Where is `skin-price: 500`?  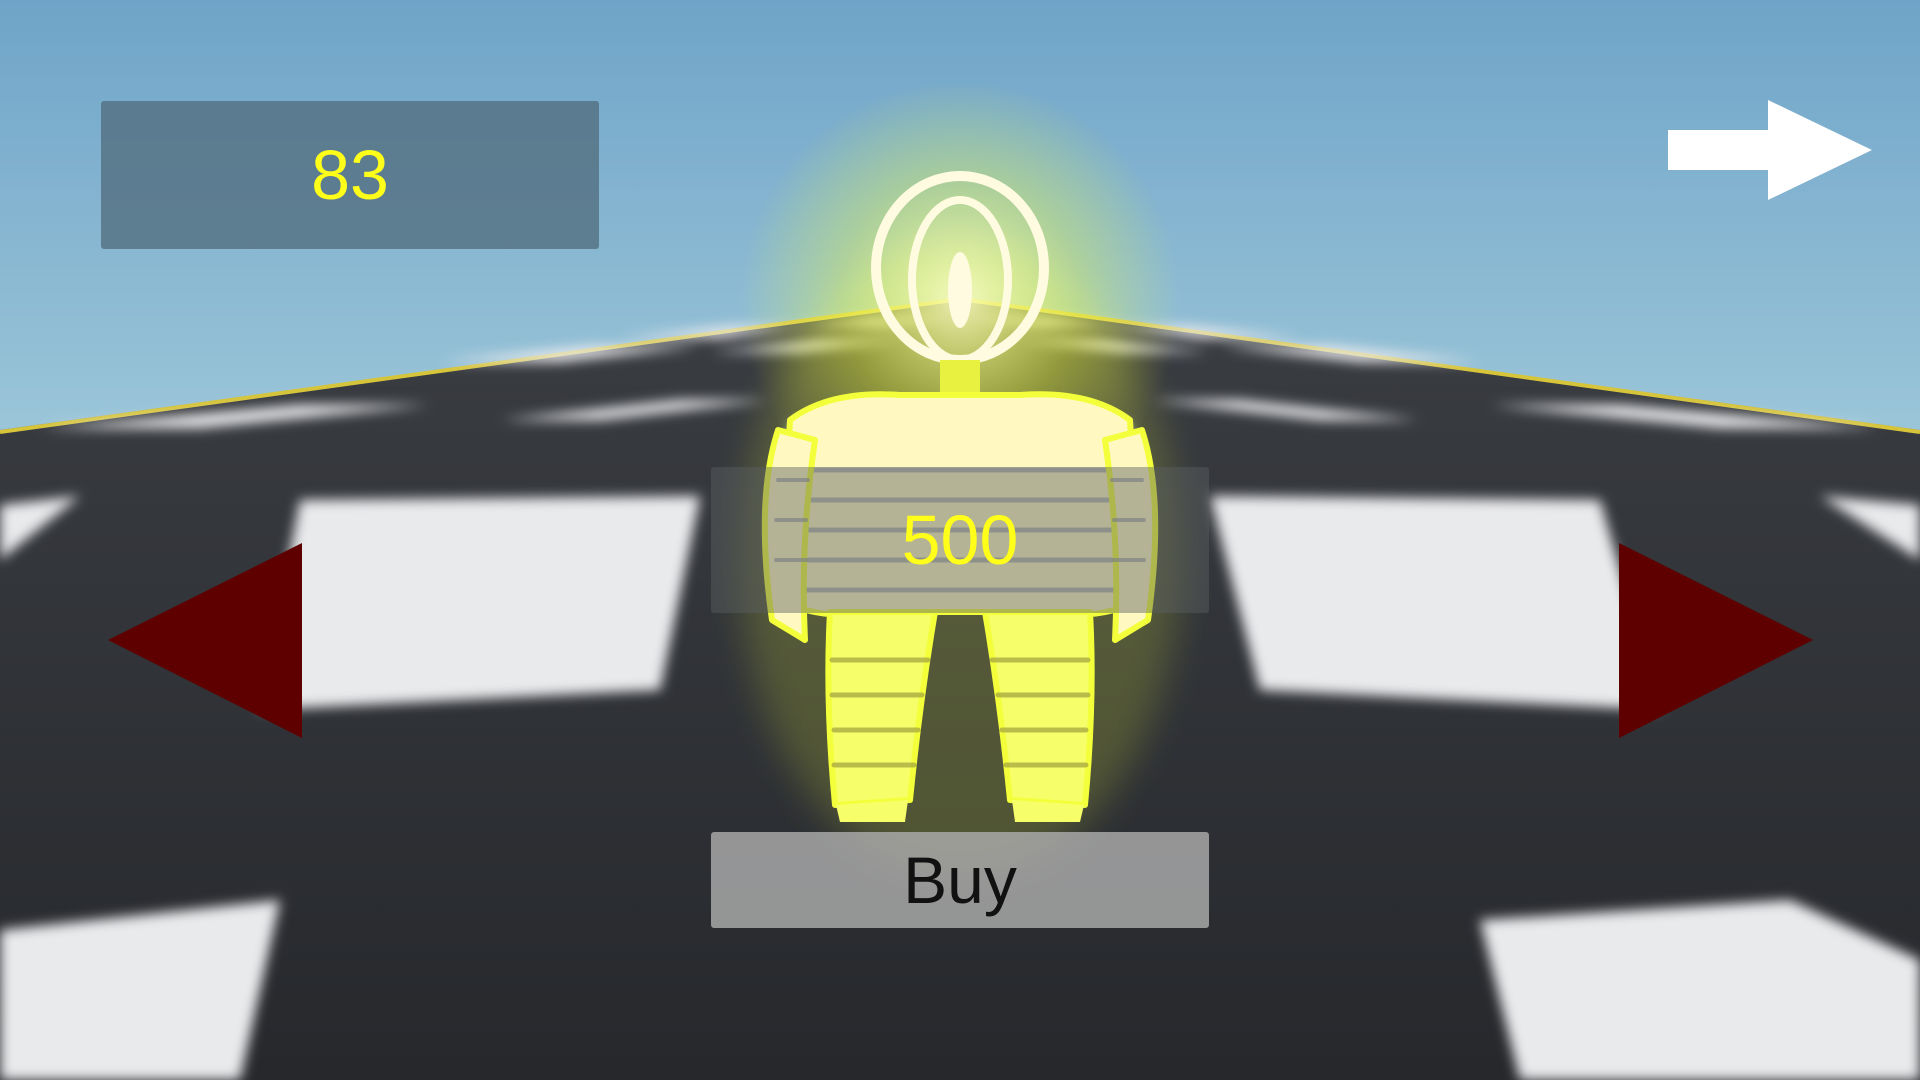
skin-price: 500 is located at coordinates (960, 540).